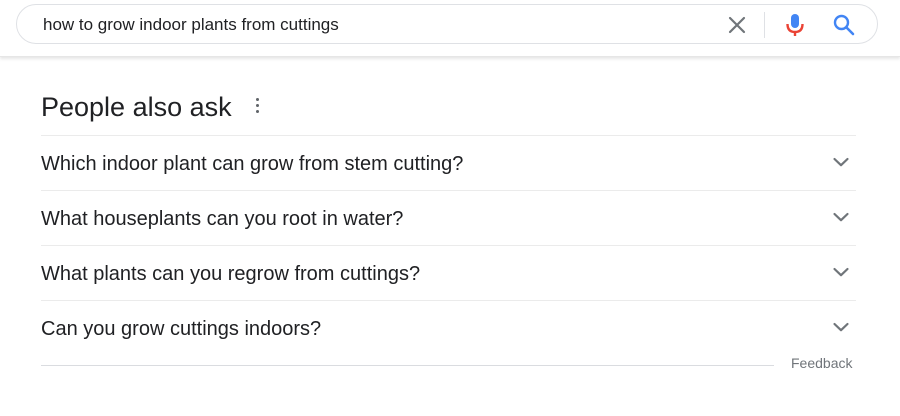 This screenshot has height=416, width=900. What do you see at coordinates (821, 363) in the screenshot?
I see `feedback-link: Feedback` at bounding box center [821, 363].